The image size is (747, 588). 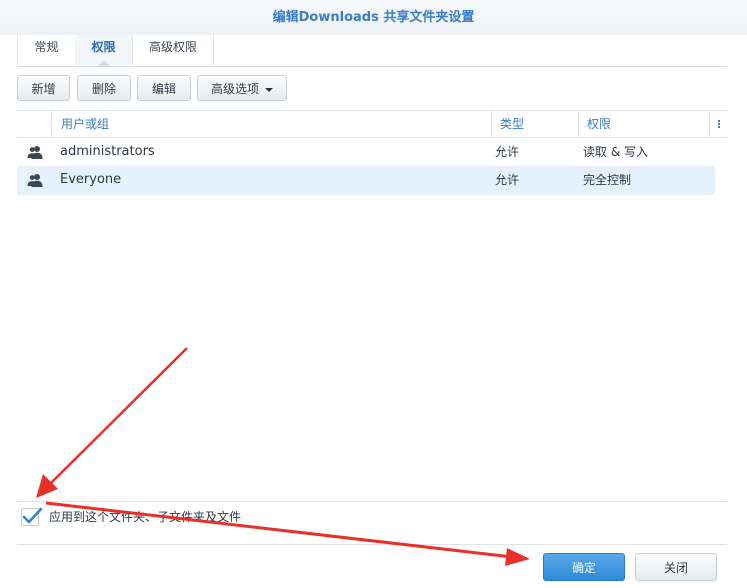 I want to click on delete-button: 删除, so click(x=104, y=88).